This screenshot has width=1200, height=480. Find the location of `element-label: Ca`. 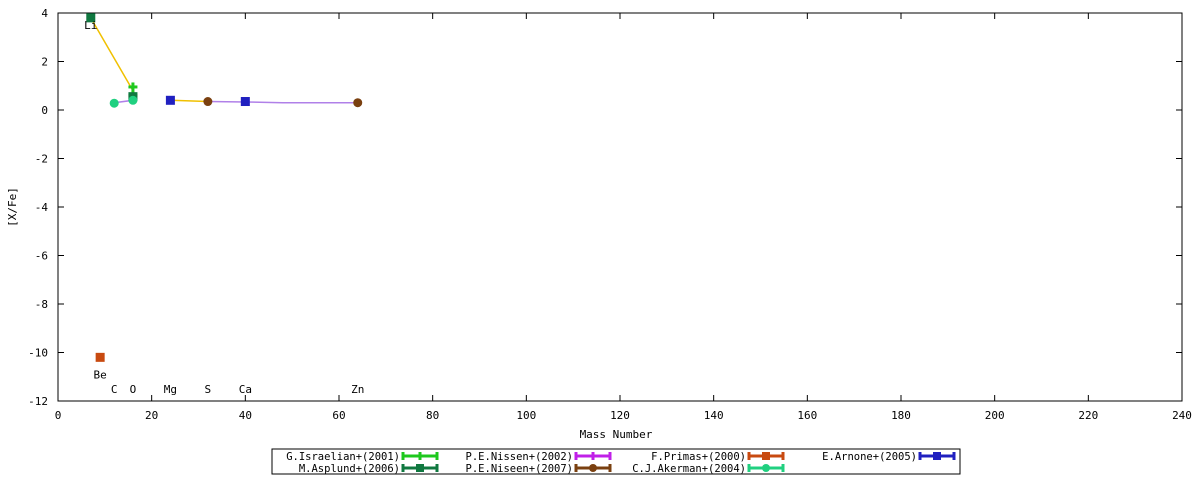

element-label: Ca is located at coordinates (245, 389).